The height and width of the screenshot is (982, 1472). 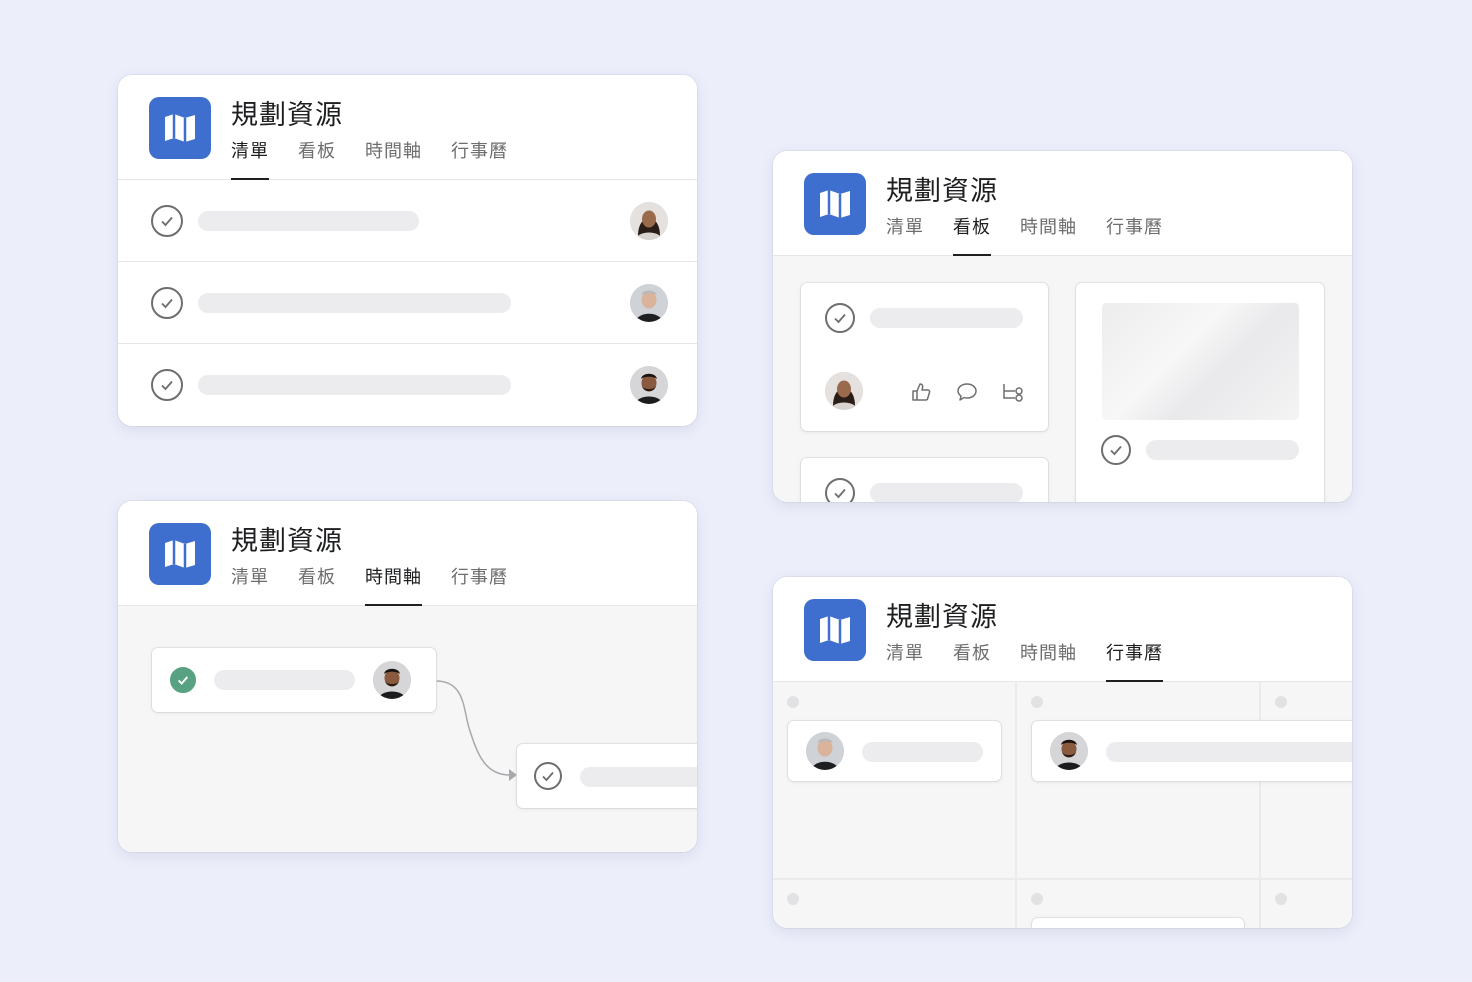 I want to click on calendar-row-divider, so click(x=1062, y=879).